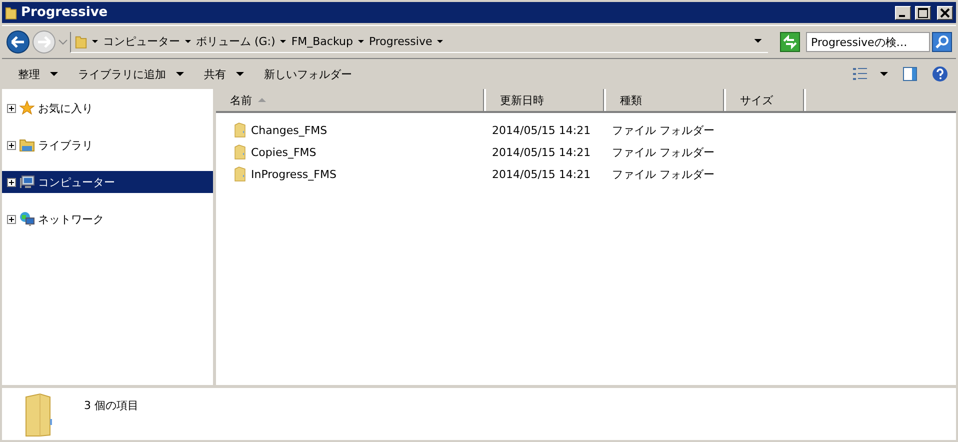 Image resolution: width=958 pixels, height=442 pixels. What do you see at coordinates (107, 219) in the screenshot?
I see `sidebar-item: ネットワーク` at bounding box center [107, 219].